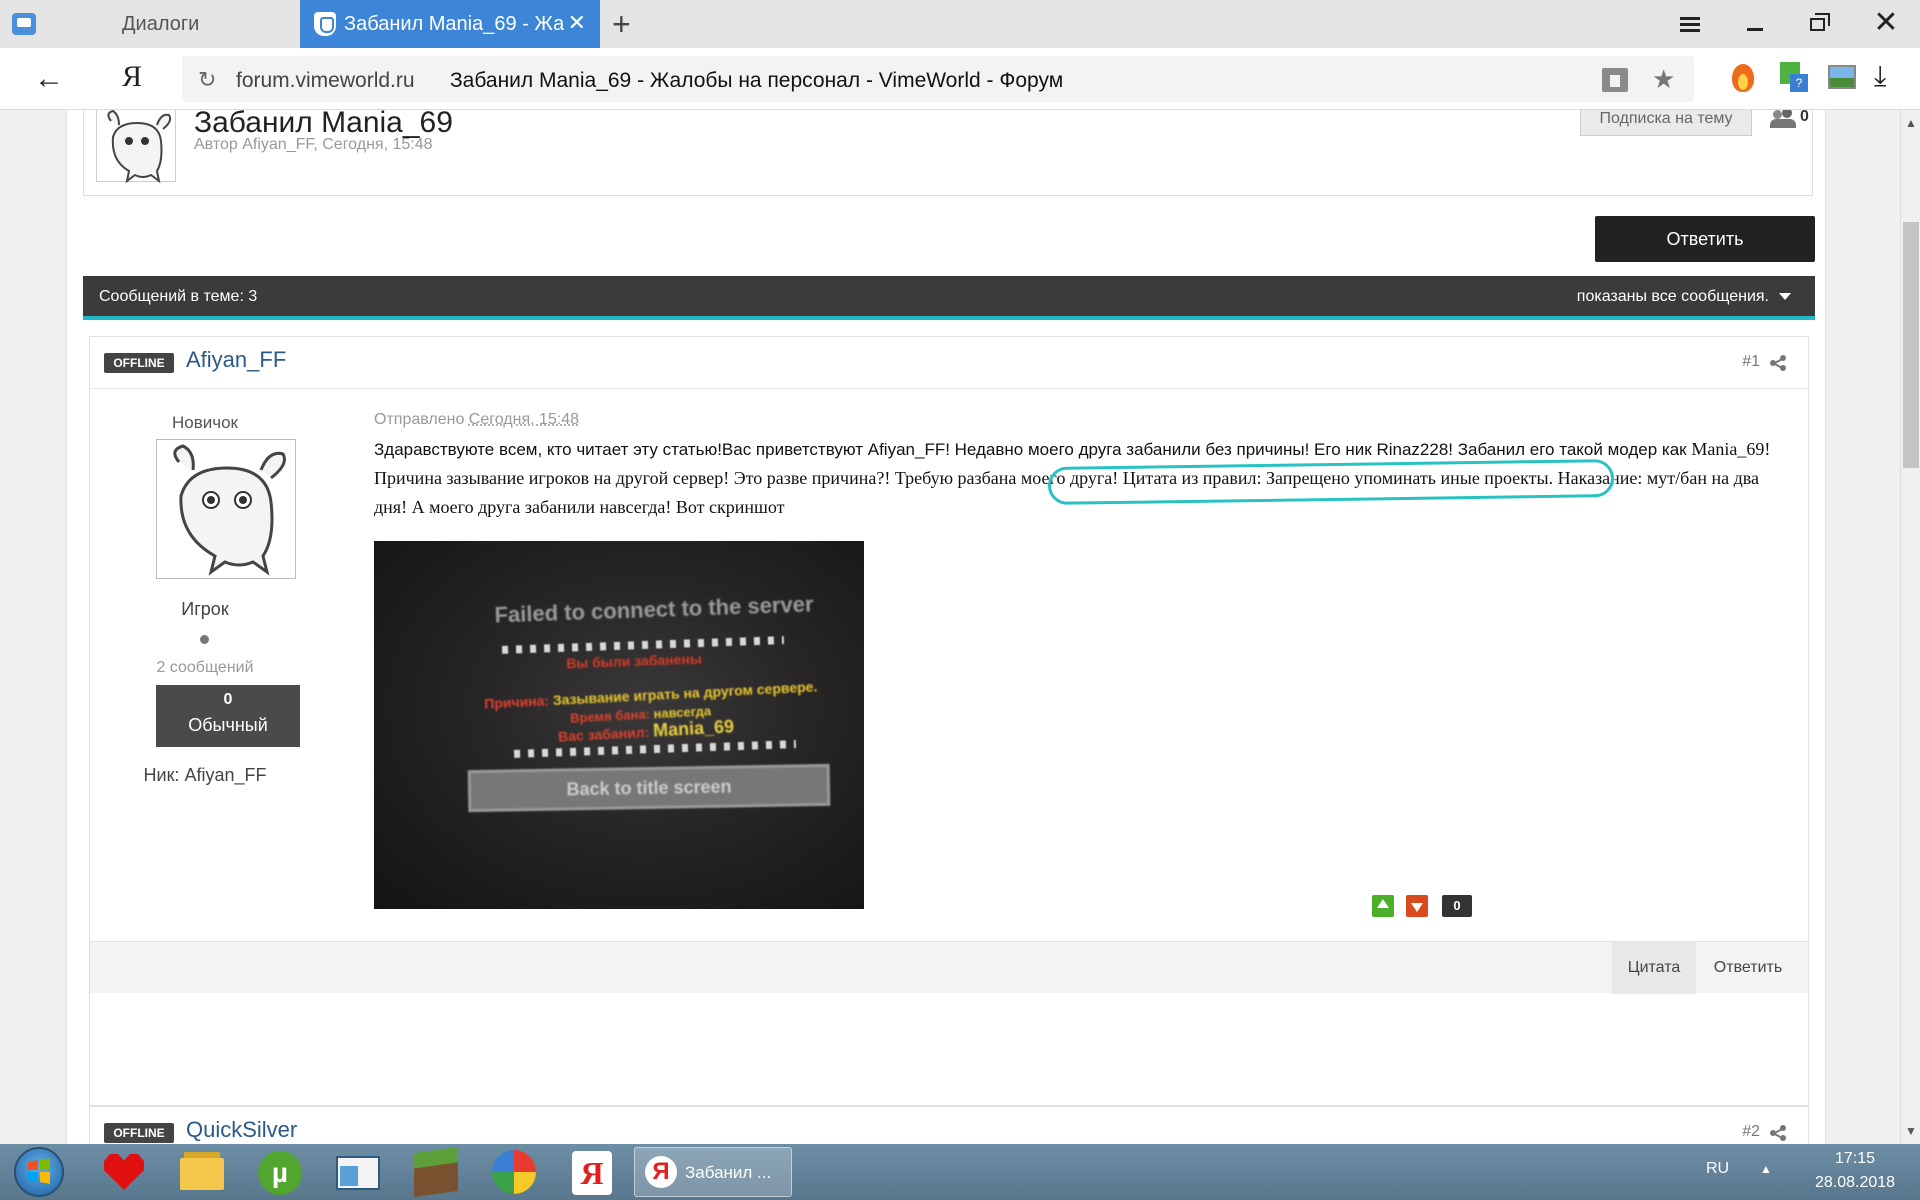  What do you see at coordinates (1889, 77) in the screenshot?
I see `download-icon: ⤓` at bounding box center [1889, 77].